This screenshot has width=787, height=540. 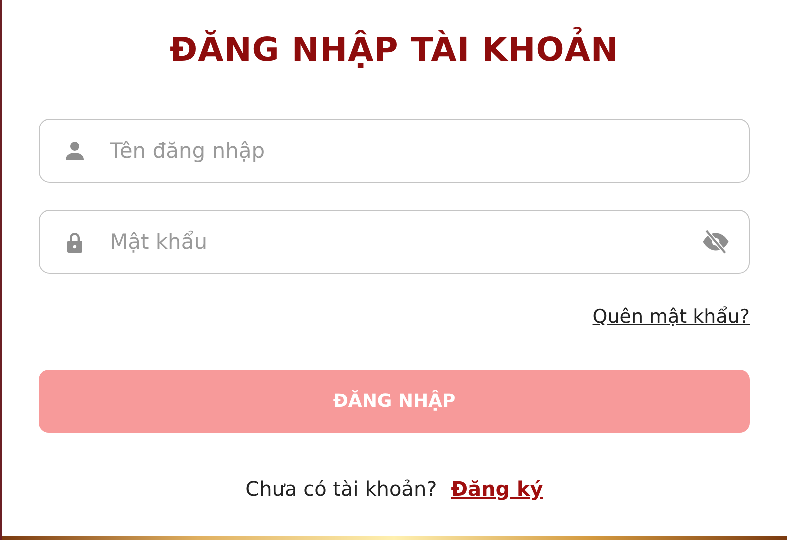 I want to click on forgot-password-link: Quên mật khẩu?, so click(x=671, y=317).